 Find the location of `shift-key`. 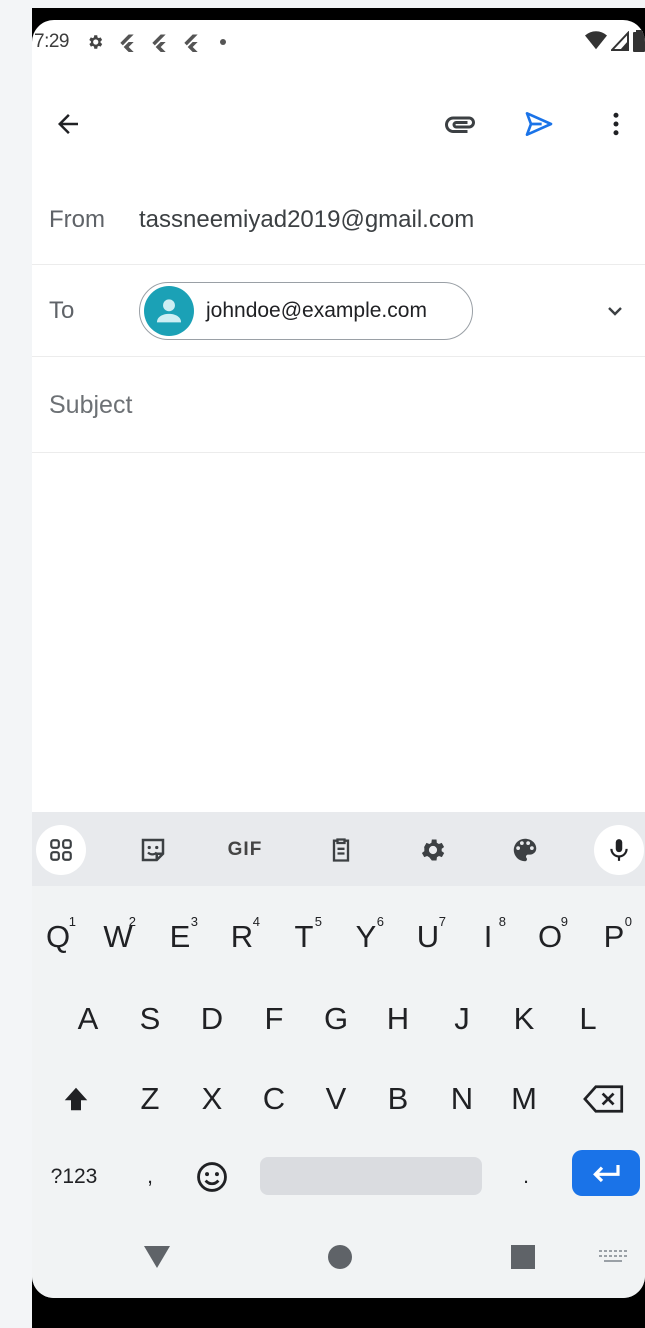

shift-key is located at coordinates (76, 1099).